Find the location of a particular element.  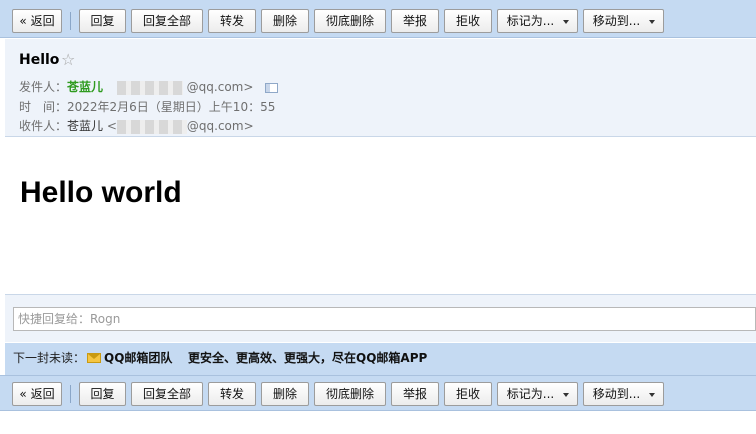

sender-row: 发件人：苍蓝儿 @qq.com> is located at coordinates (149, 86).